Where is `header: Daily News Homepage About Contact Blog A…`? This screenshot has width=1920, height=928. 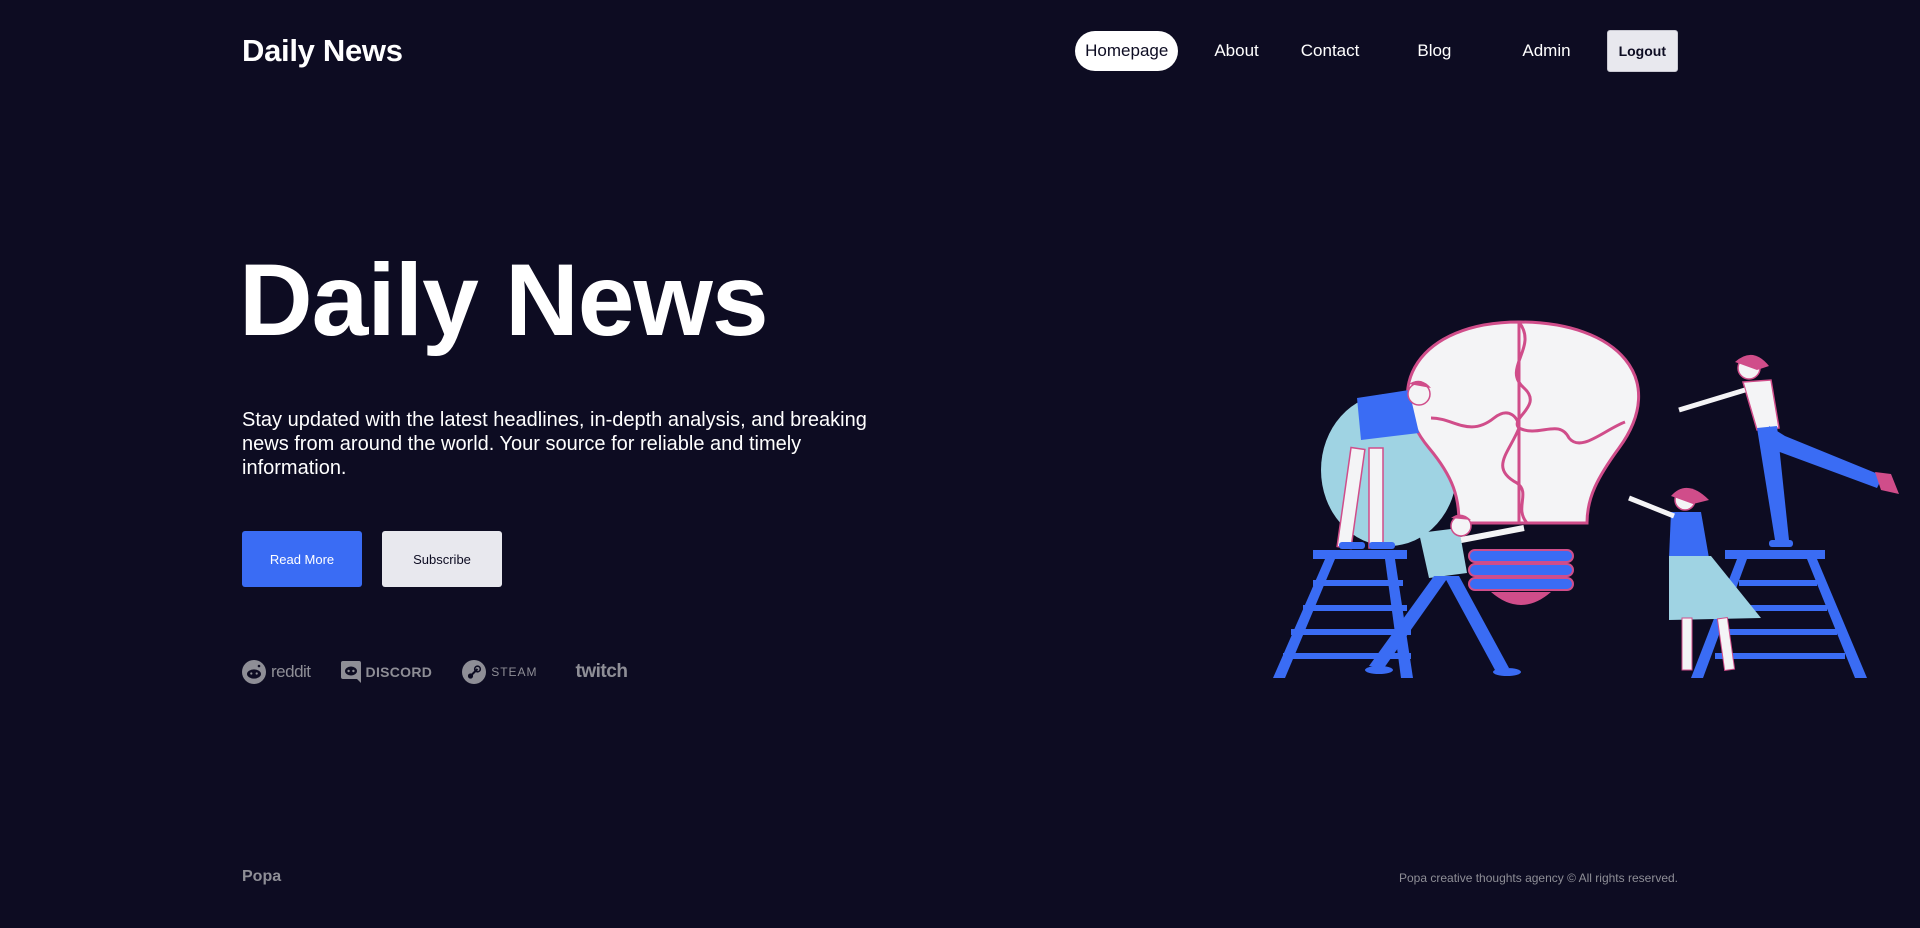
header: Daily News Homepage About Contact Blog A… is located at coordinates (960, 51).